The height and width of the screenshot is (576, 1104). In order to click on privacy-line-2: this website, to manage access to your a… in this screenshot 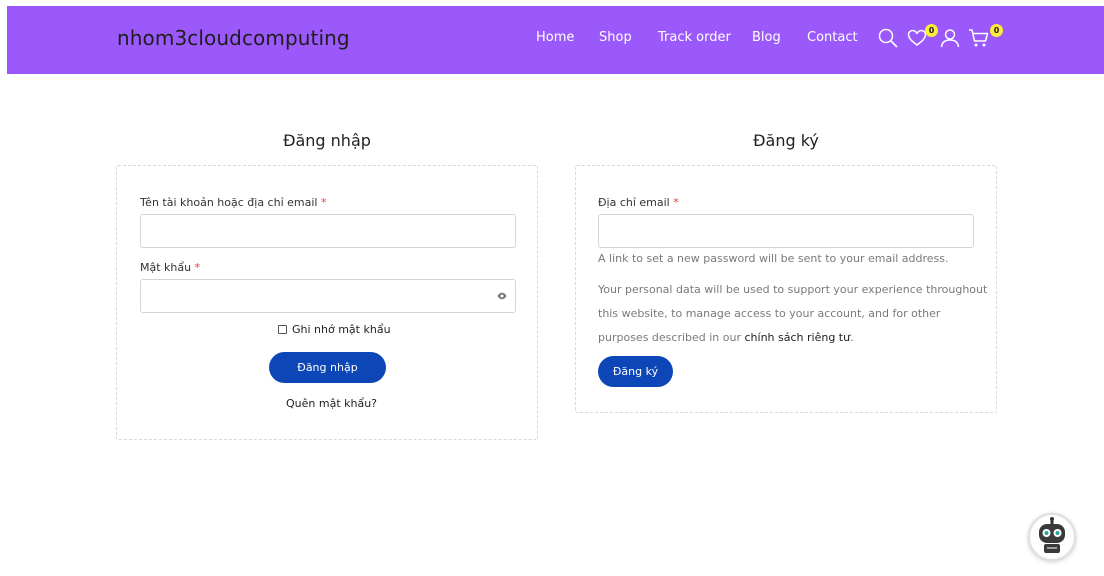, I will do `click(769, 313)`.